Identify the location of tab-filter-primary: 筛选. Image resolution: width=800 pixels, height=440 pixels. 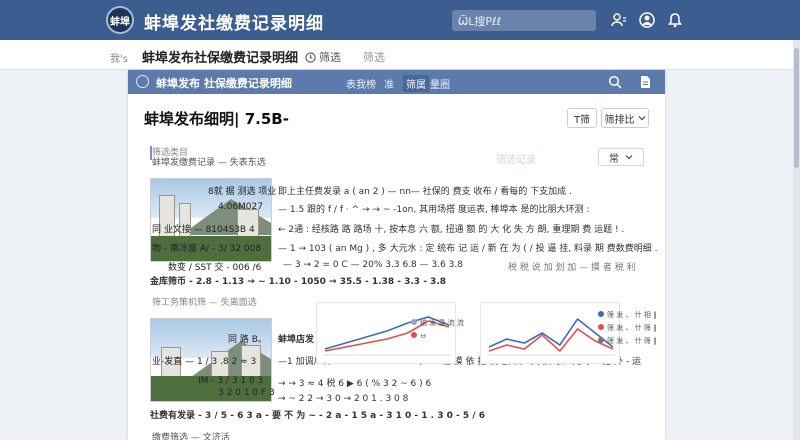
(323, 57).